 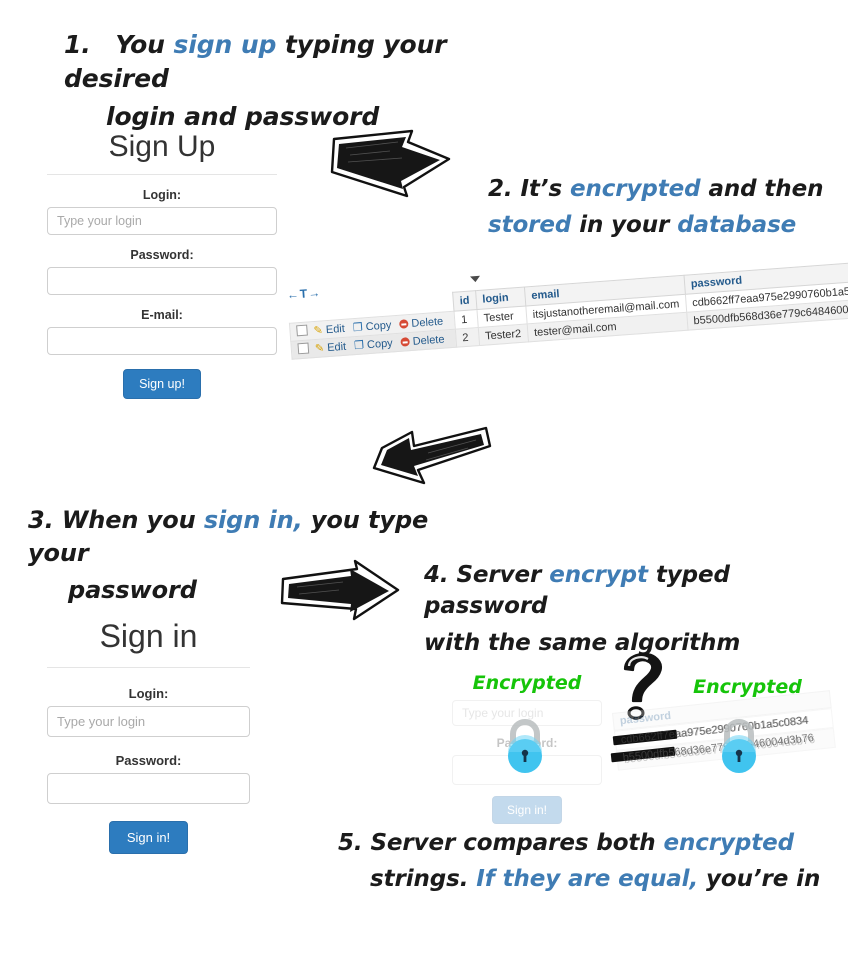 What do you see at coordinates (541, 189) in the screenshot?
I see `step-2-line1-a: It’s` at bounding box center [541, 189].